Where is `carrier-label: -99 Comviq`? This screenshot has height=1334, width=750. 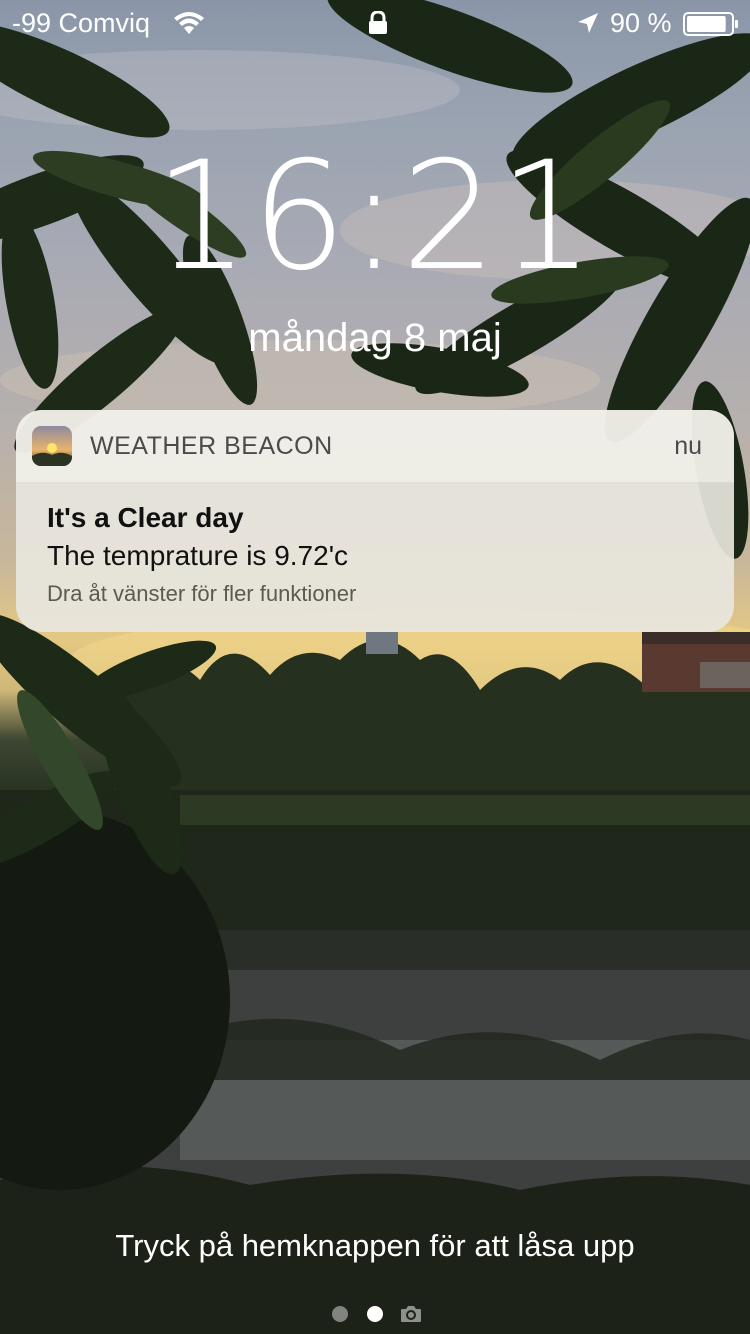
carrier-label: -99 Comviq is located at coordinates (81, 23).